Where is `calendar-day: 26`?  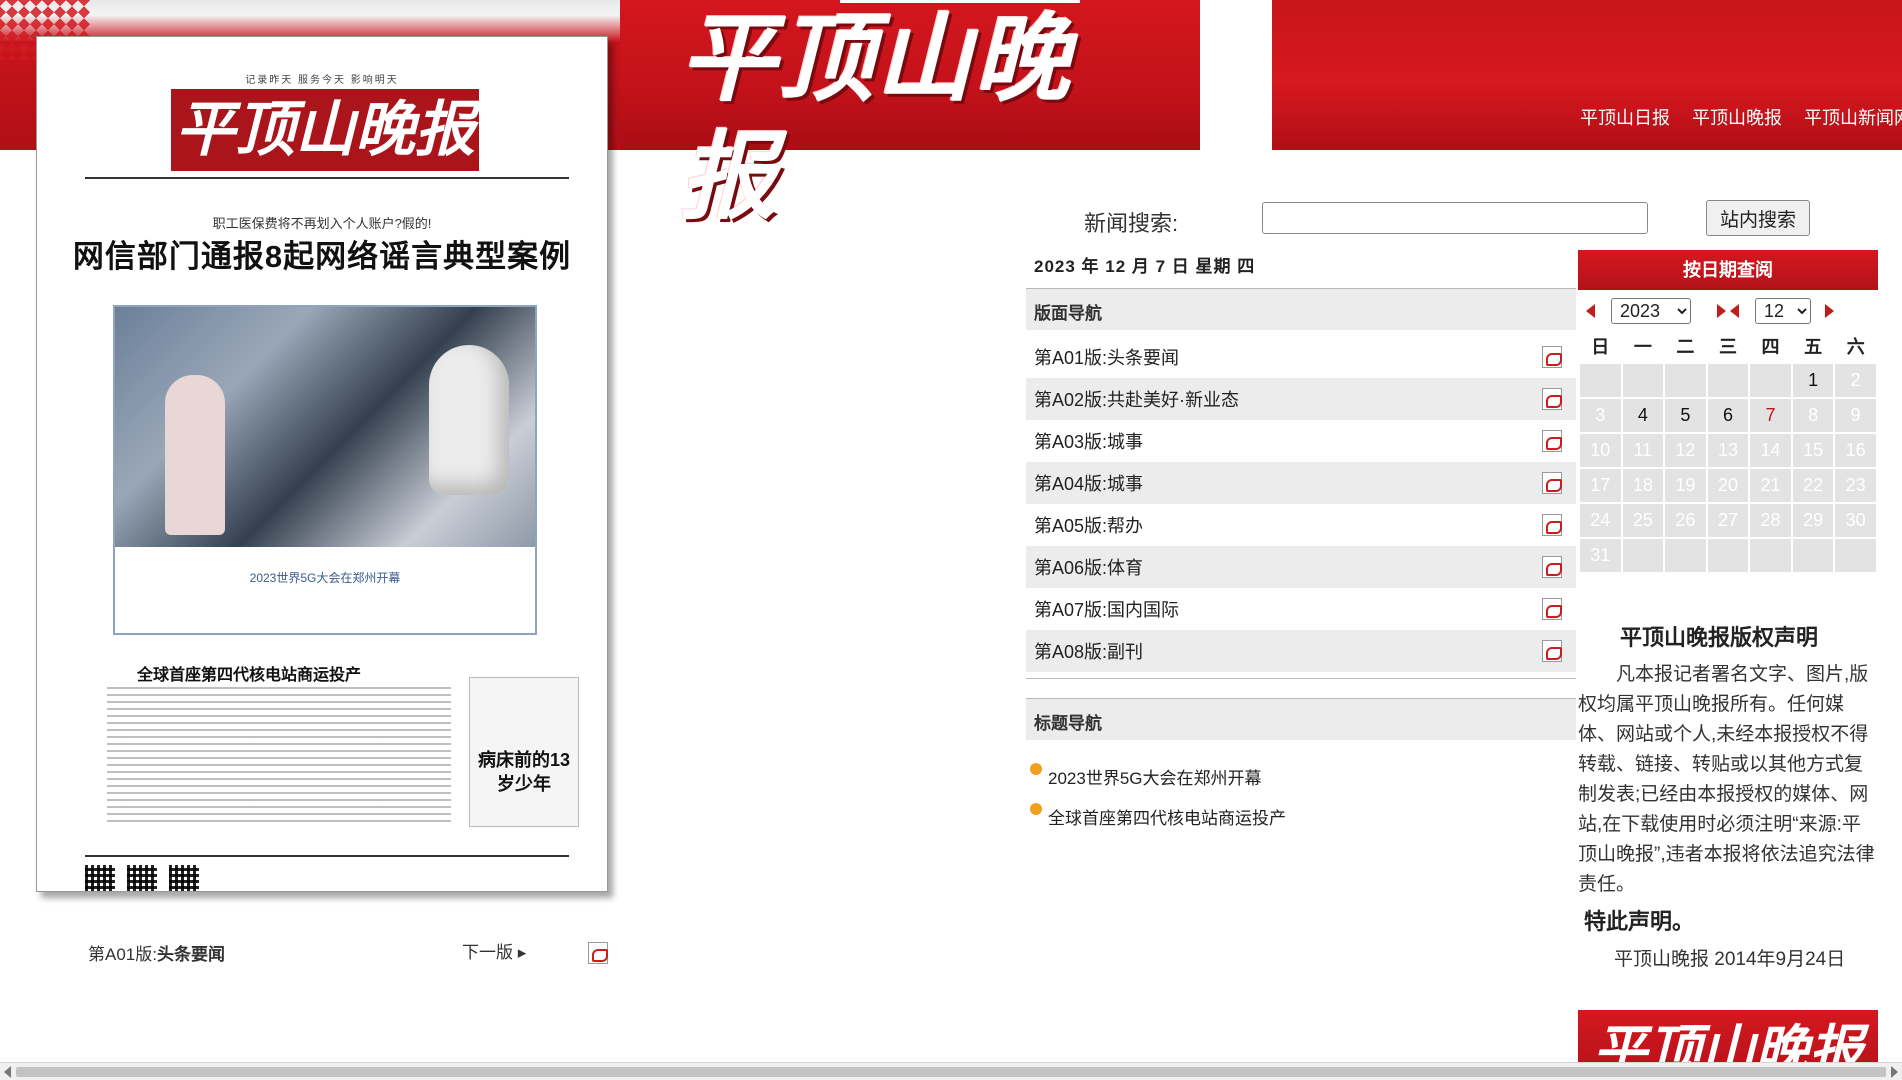 calendar-day: 26 is located at coordinates (1685, 520).